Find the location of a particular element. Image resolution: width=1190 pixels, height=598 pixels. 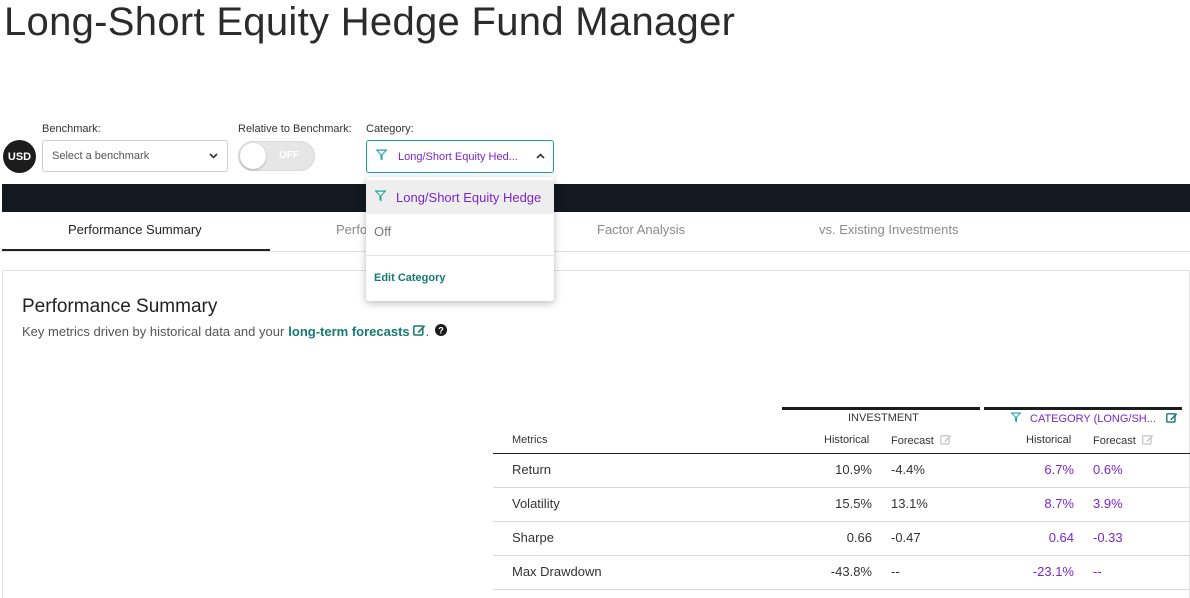

category-historical-value: 0.64 is located at coordinates (1061, 537).